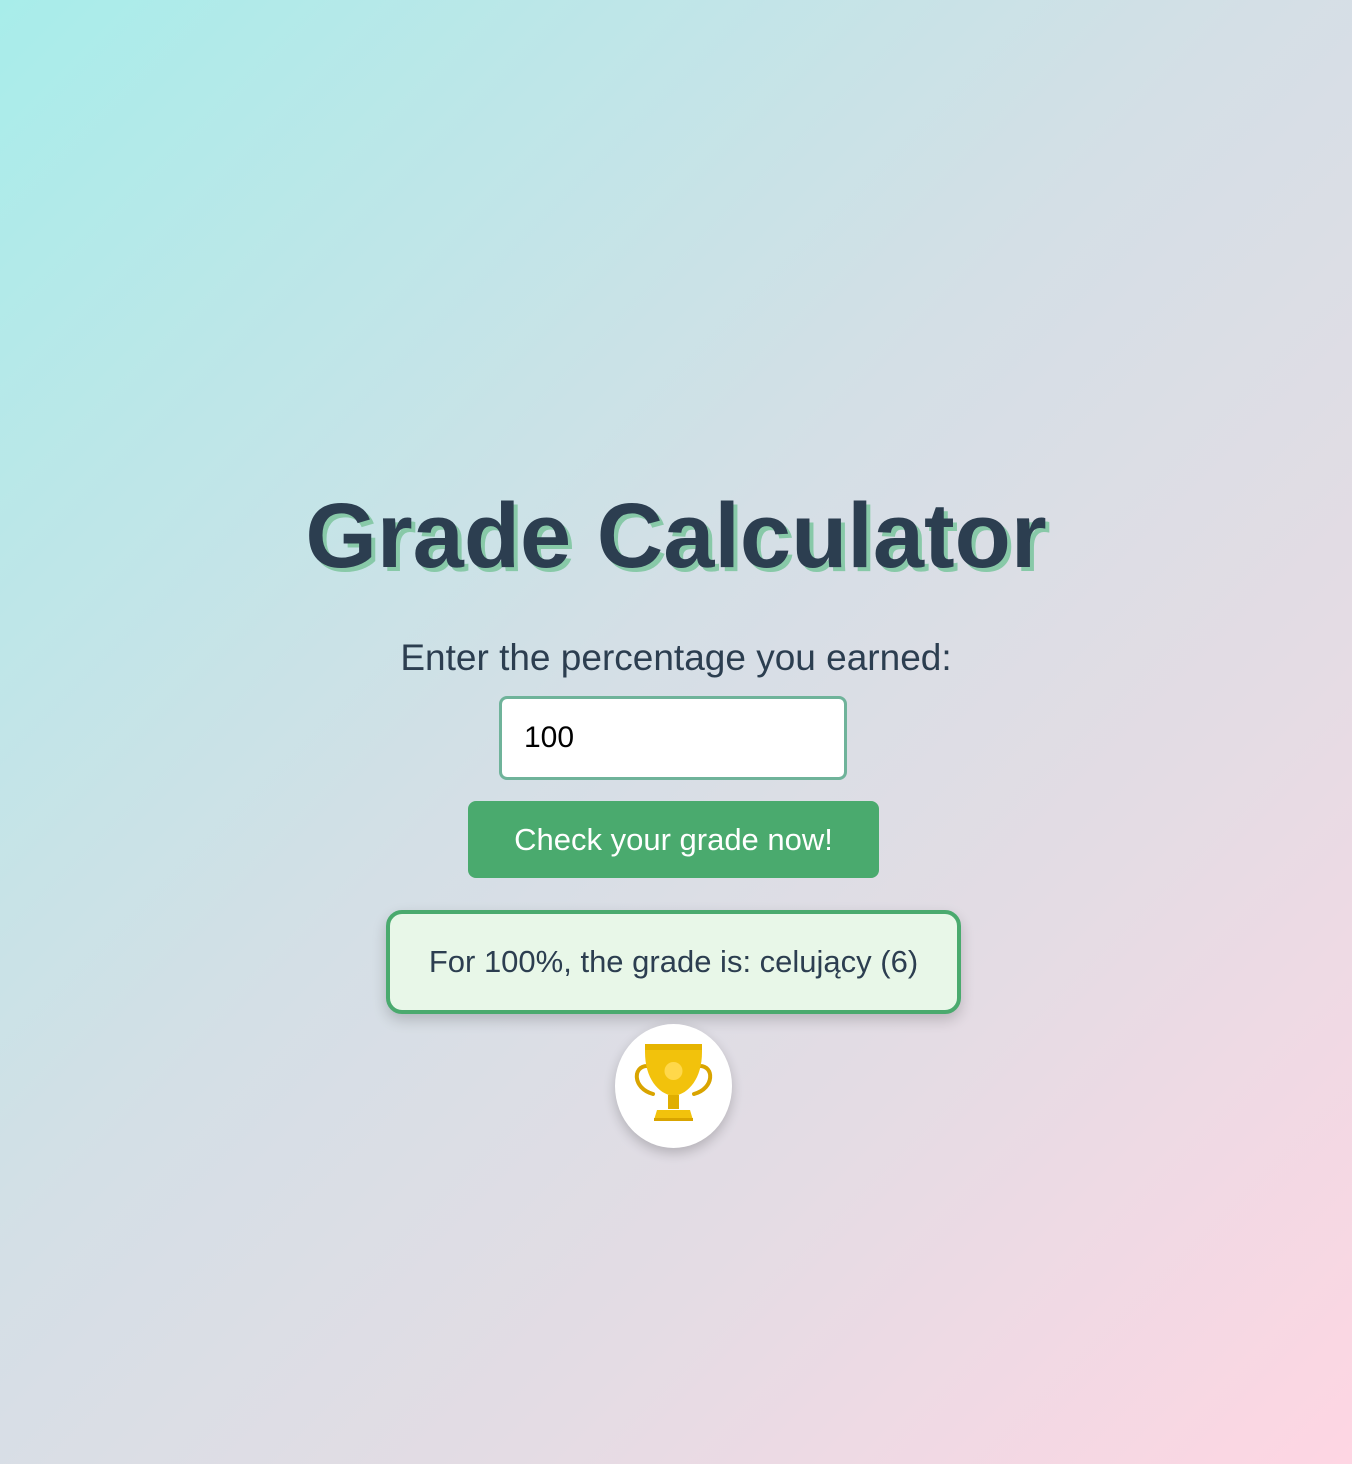 Image resolution: width=1352 pixels, height=1464 pixels. What do you see at coordinates (676, 536) in the screenshot?
I see `page-title: Grade Calculator` at bounding box center [676, 536].